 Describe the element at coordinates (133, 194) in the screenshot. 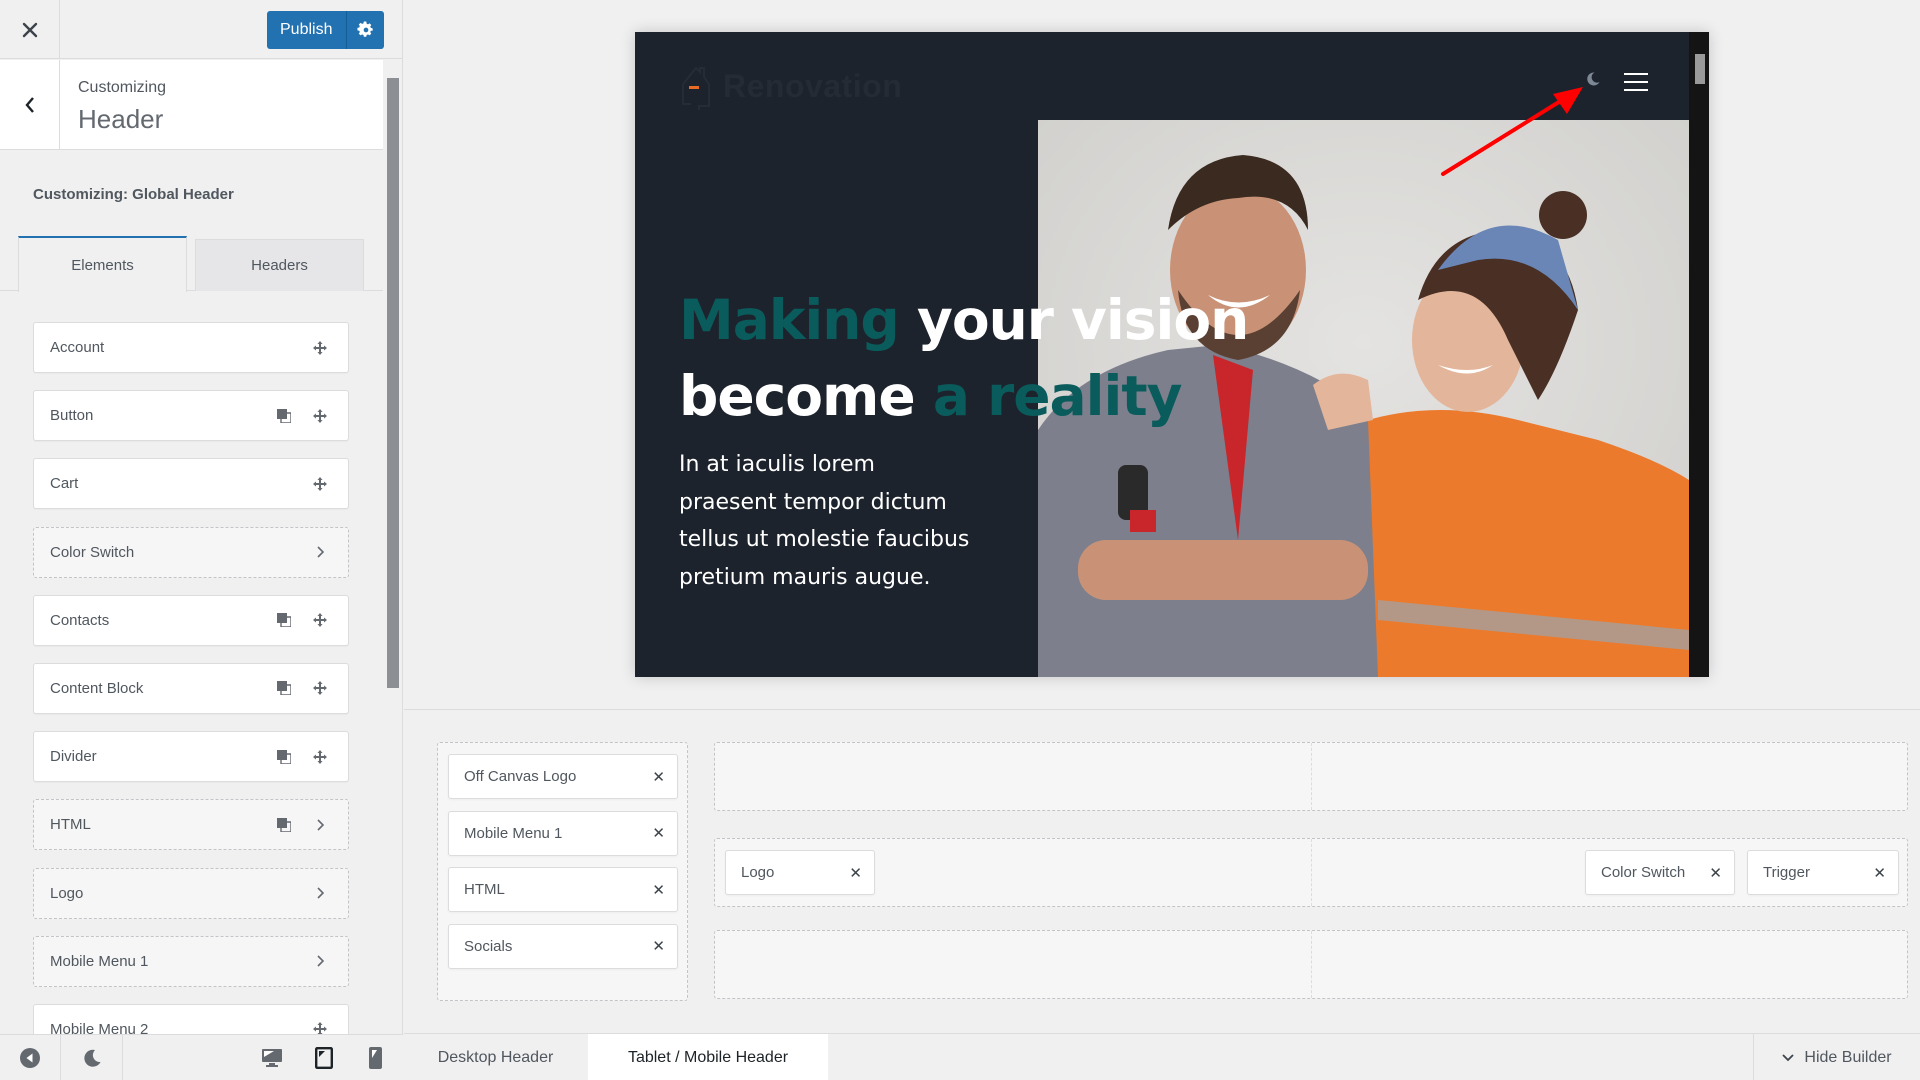

I see `global-header-label: Customizing: Global Header` at that location.